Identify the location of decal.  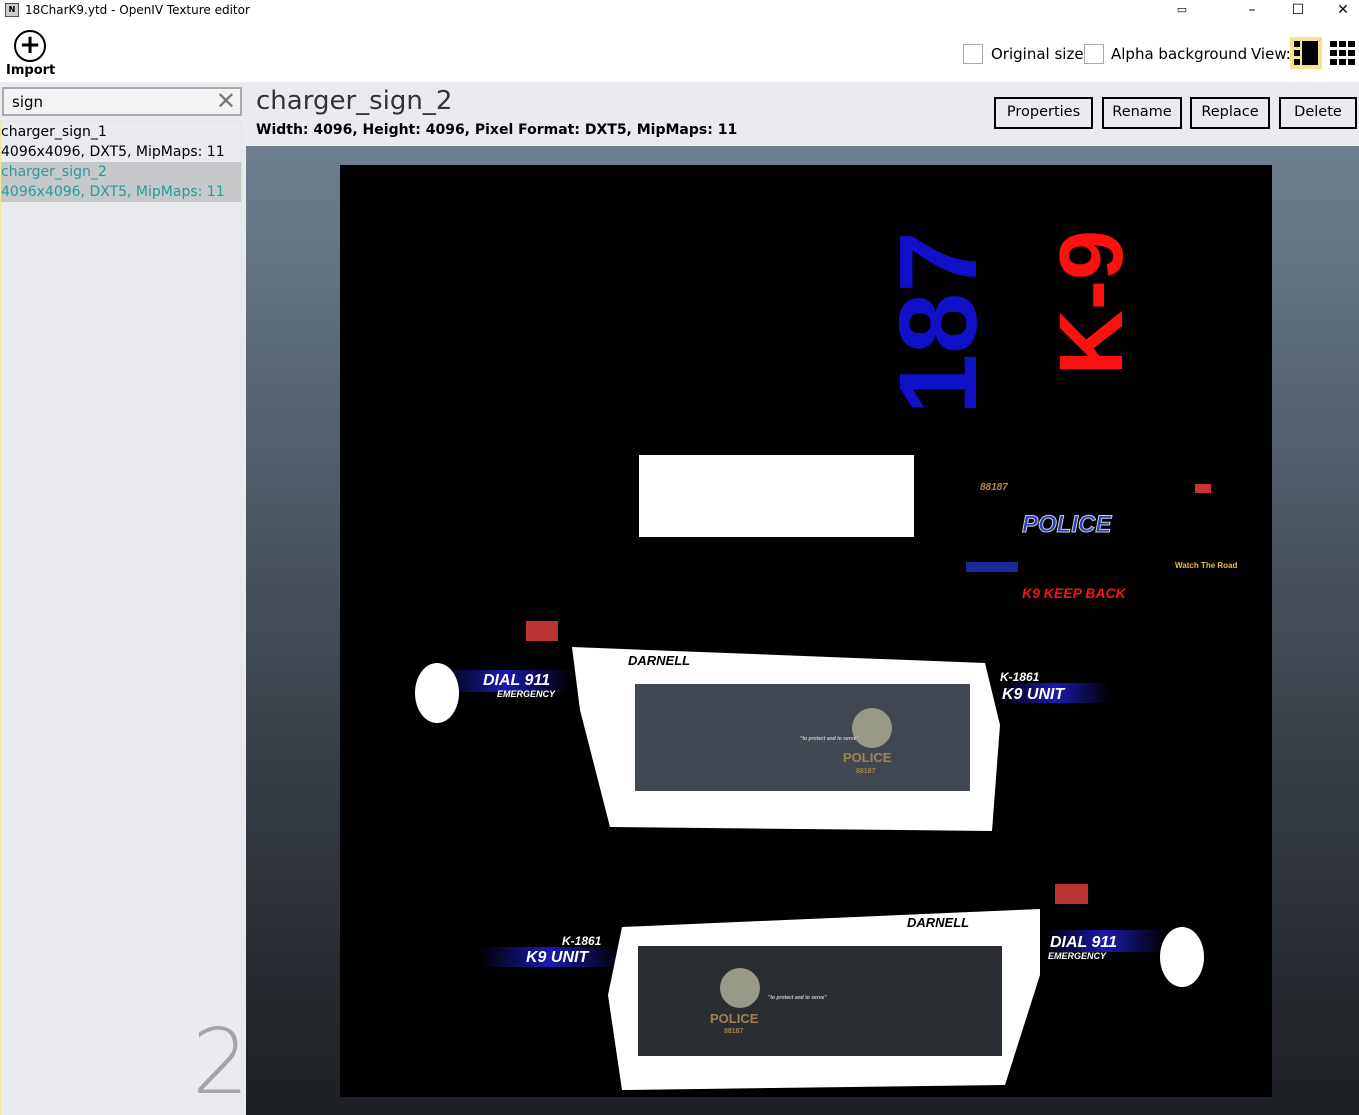
(992, 567).